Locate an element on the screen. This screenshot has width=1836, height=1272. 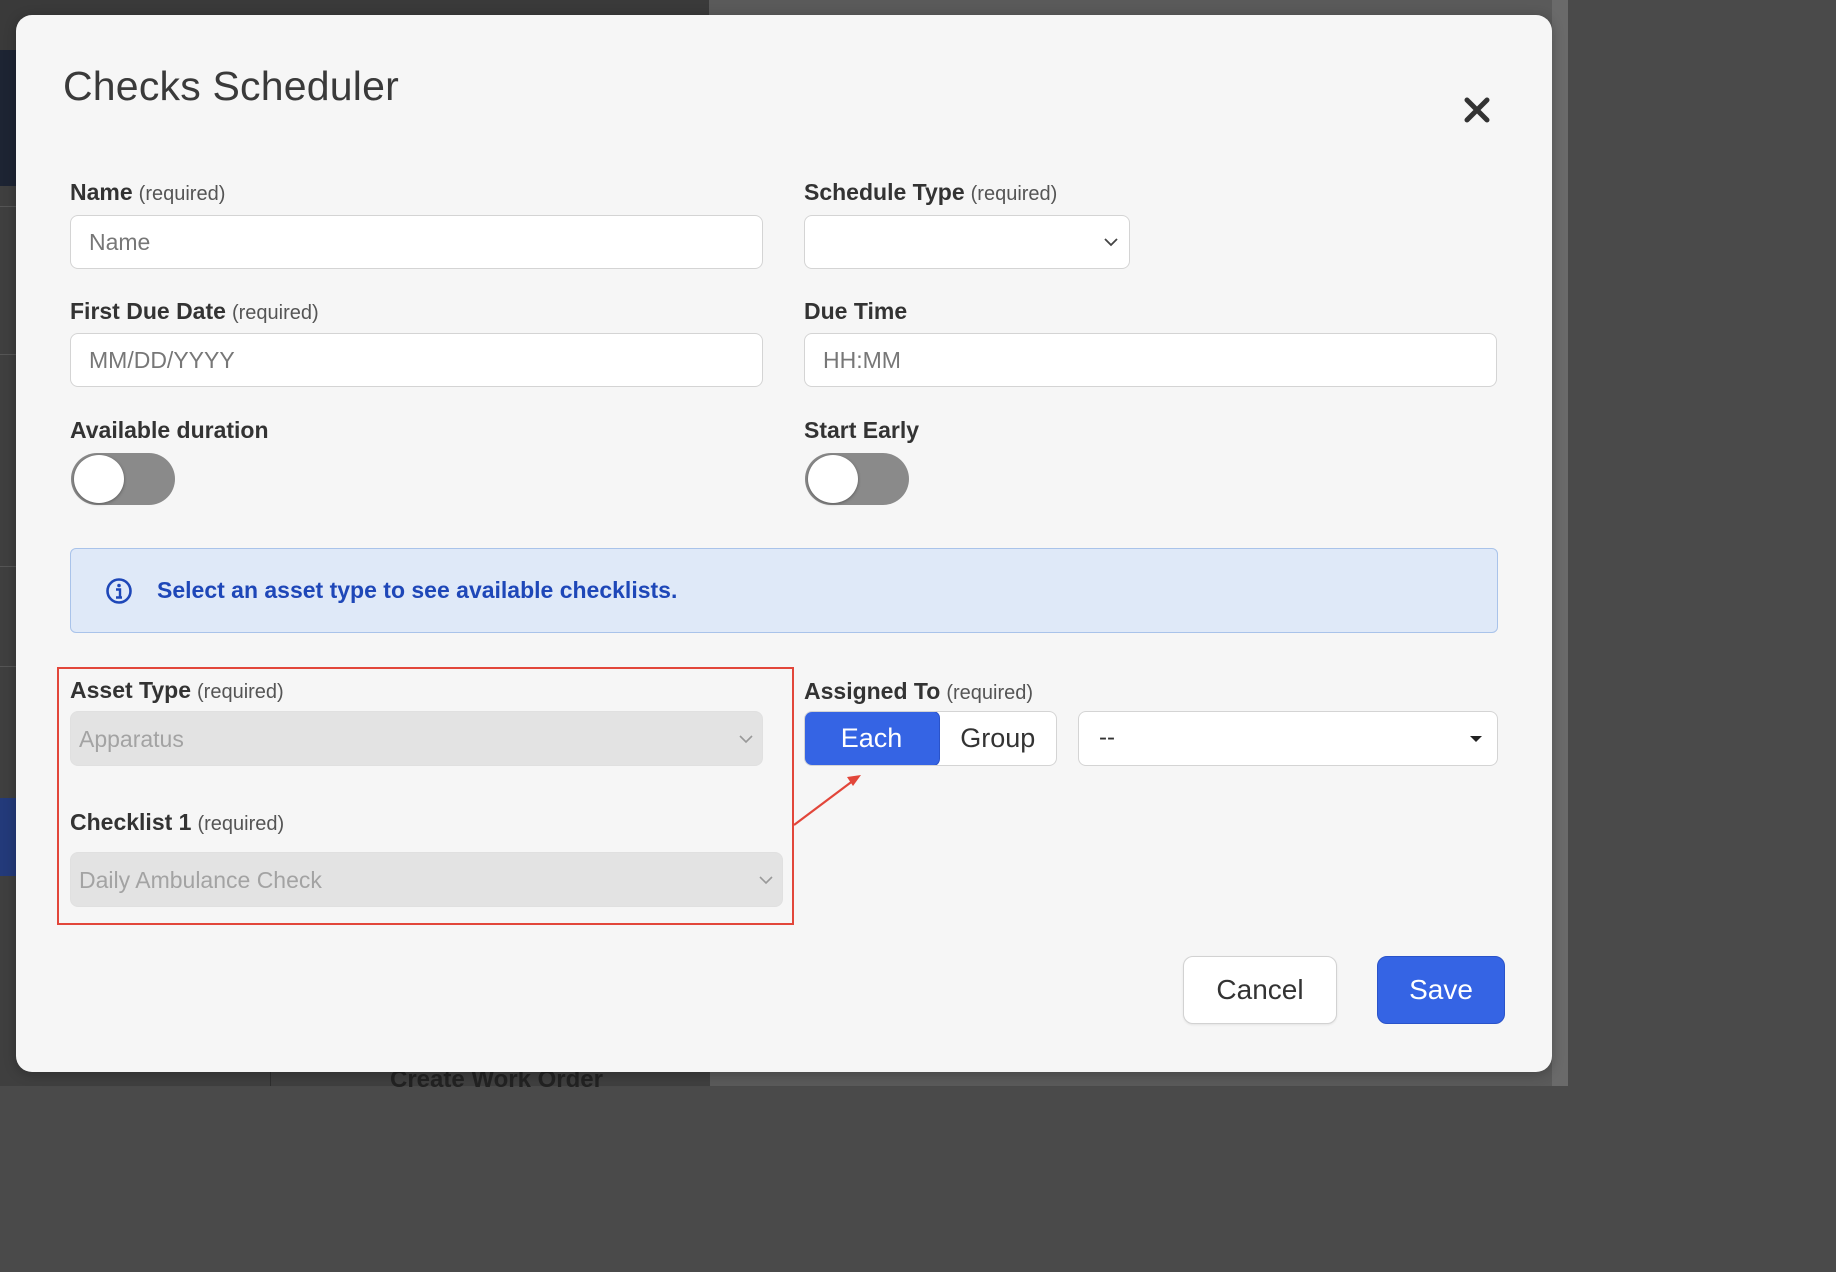
start-early-toggle is located at coordinates (857, 479).